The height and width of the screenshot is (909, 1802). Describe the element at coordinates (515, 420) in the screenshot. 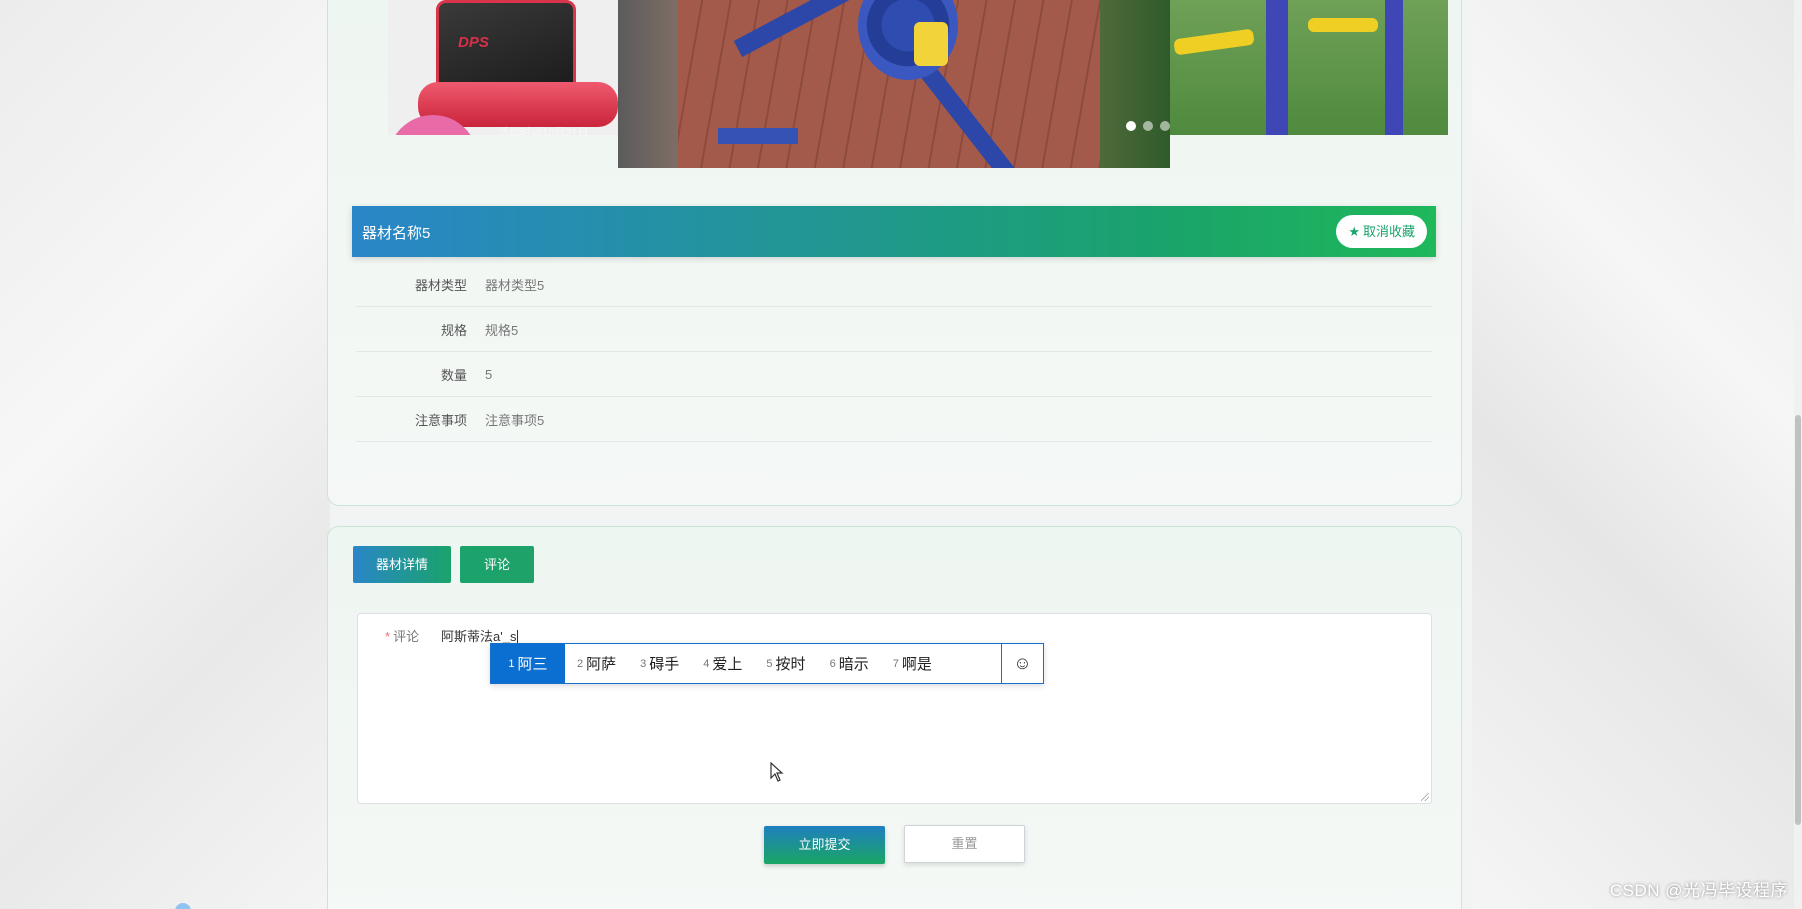

I see `detail-value: 注意事项5` at that location.